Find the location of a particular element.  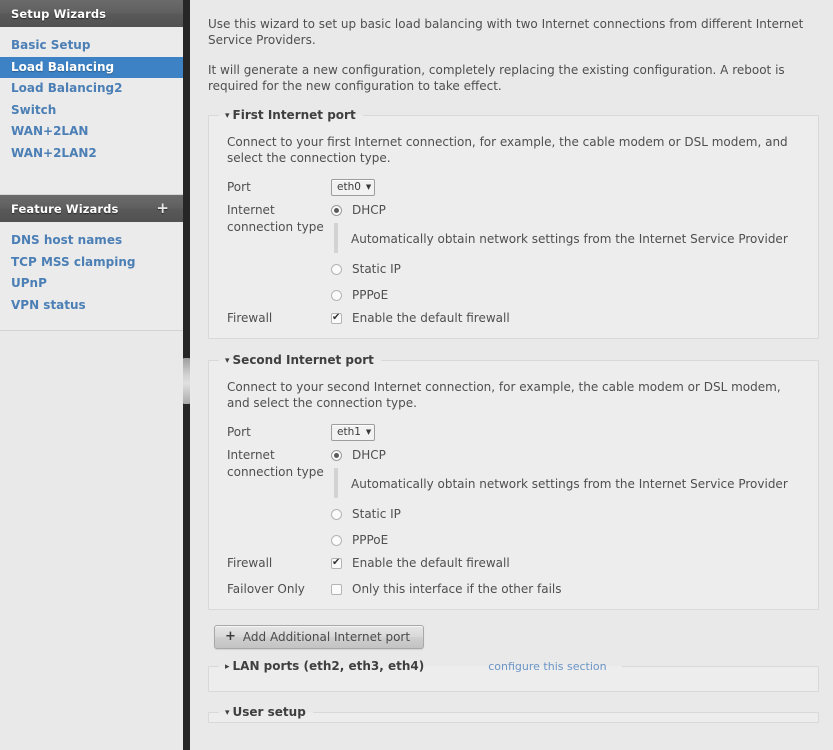

first-port-dhcp-option: DHCP is located at coordinates (565, 210).